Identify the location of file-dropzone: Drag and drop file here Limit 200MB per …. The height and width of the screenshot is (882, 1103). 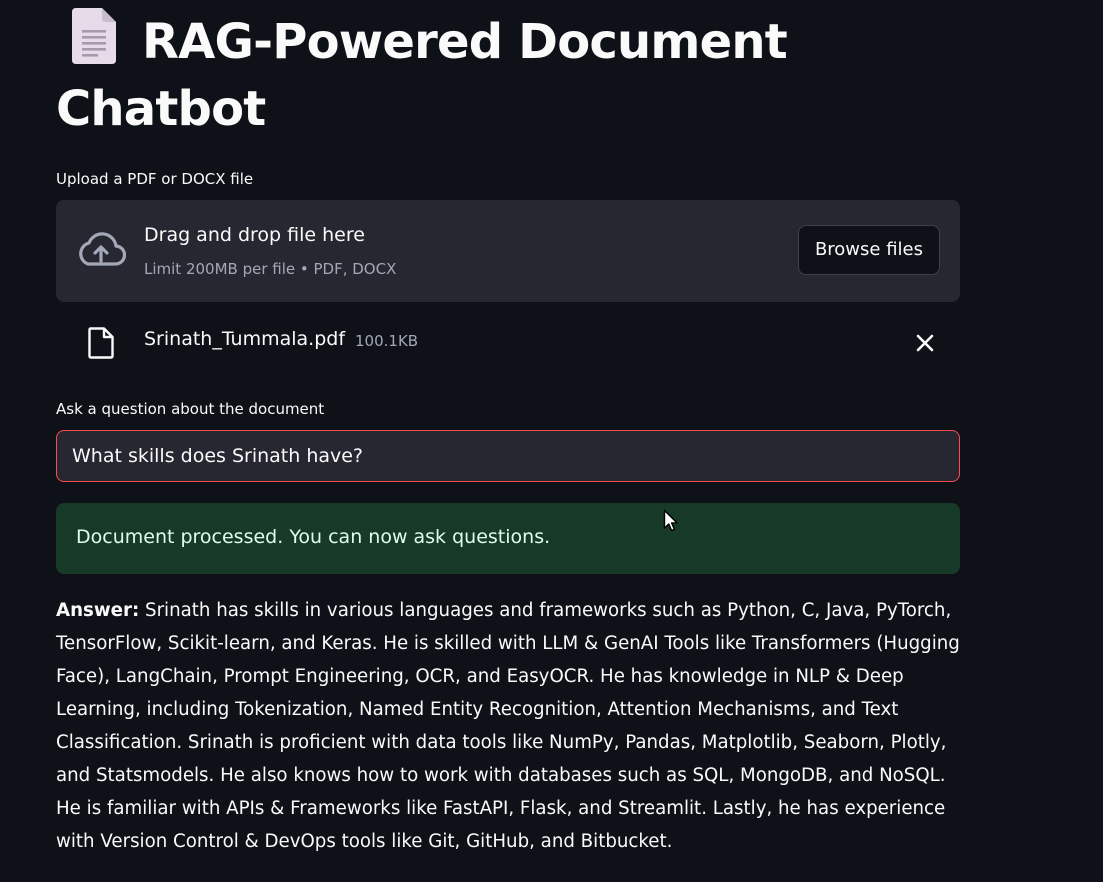
(508, 251).